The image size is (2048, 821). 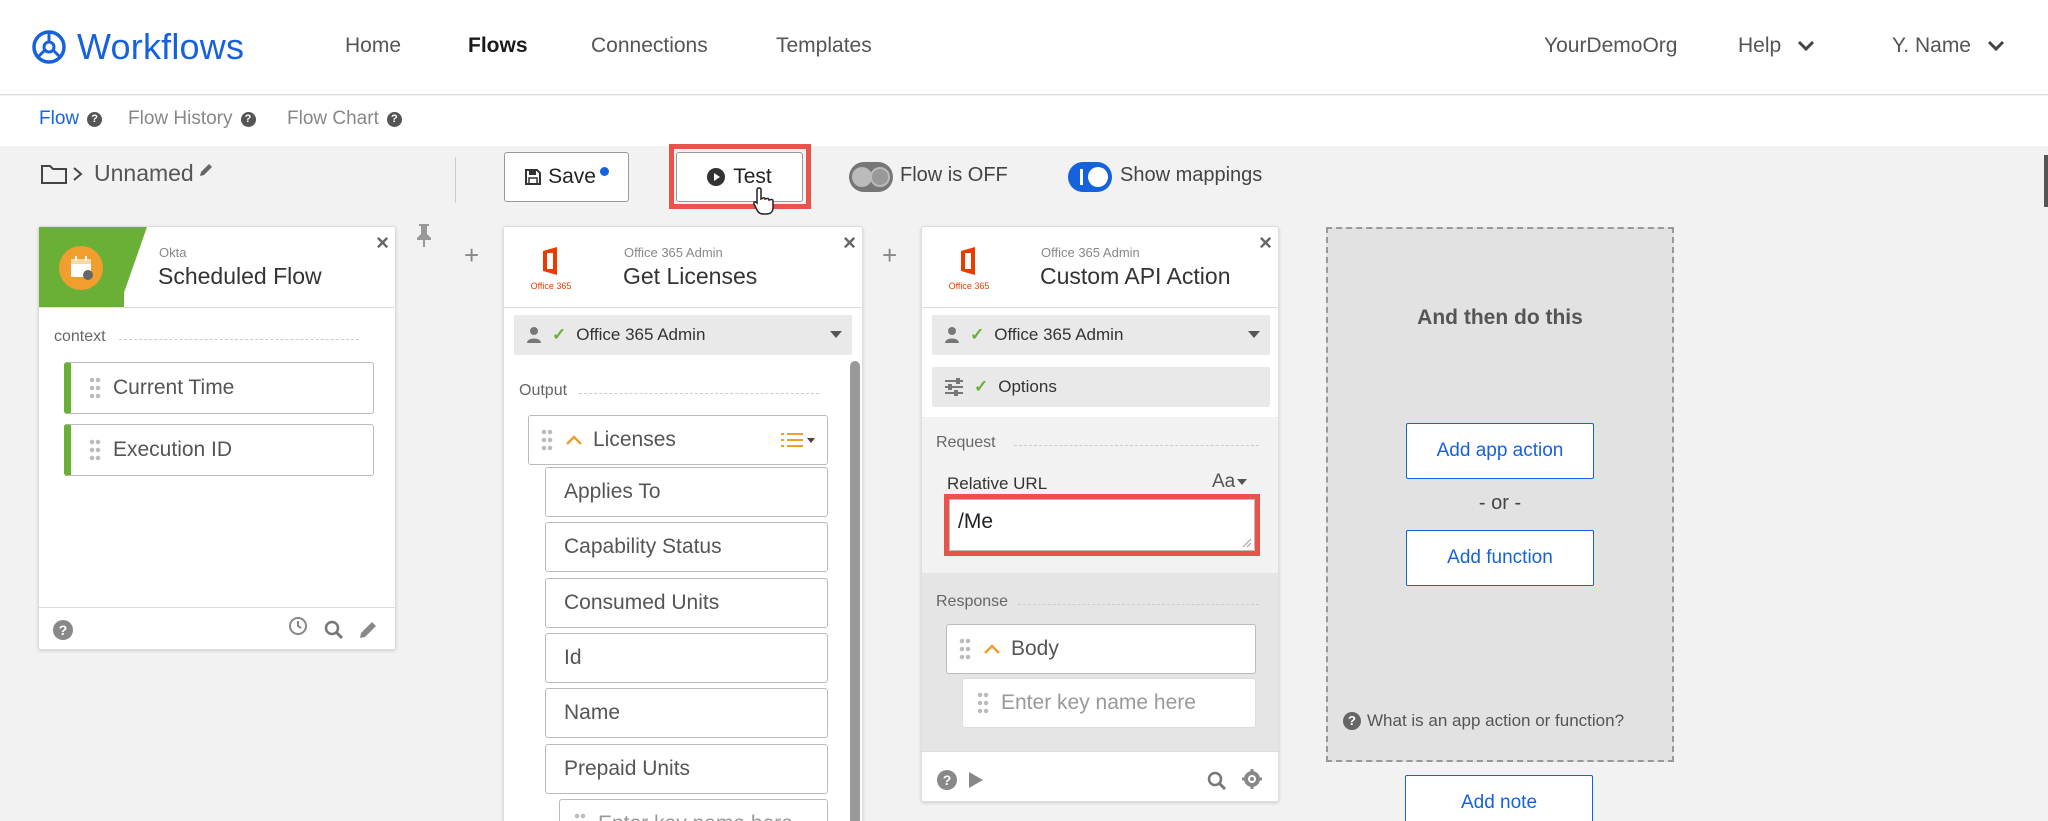 I want to click on chevron-down-icon, so click(x=1996, y=46).